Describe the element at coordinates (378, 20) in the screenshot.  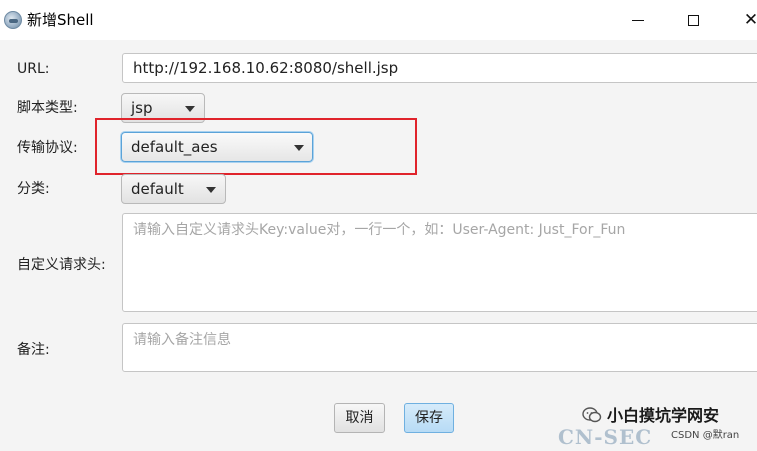
I see `title-bar: 新增Shell ✕` at that location.